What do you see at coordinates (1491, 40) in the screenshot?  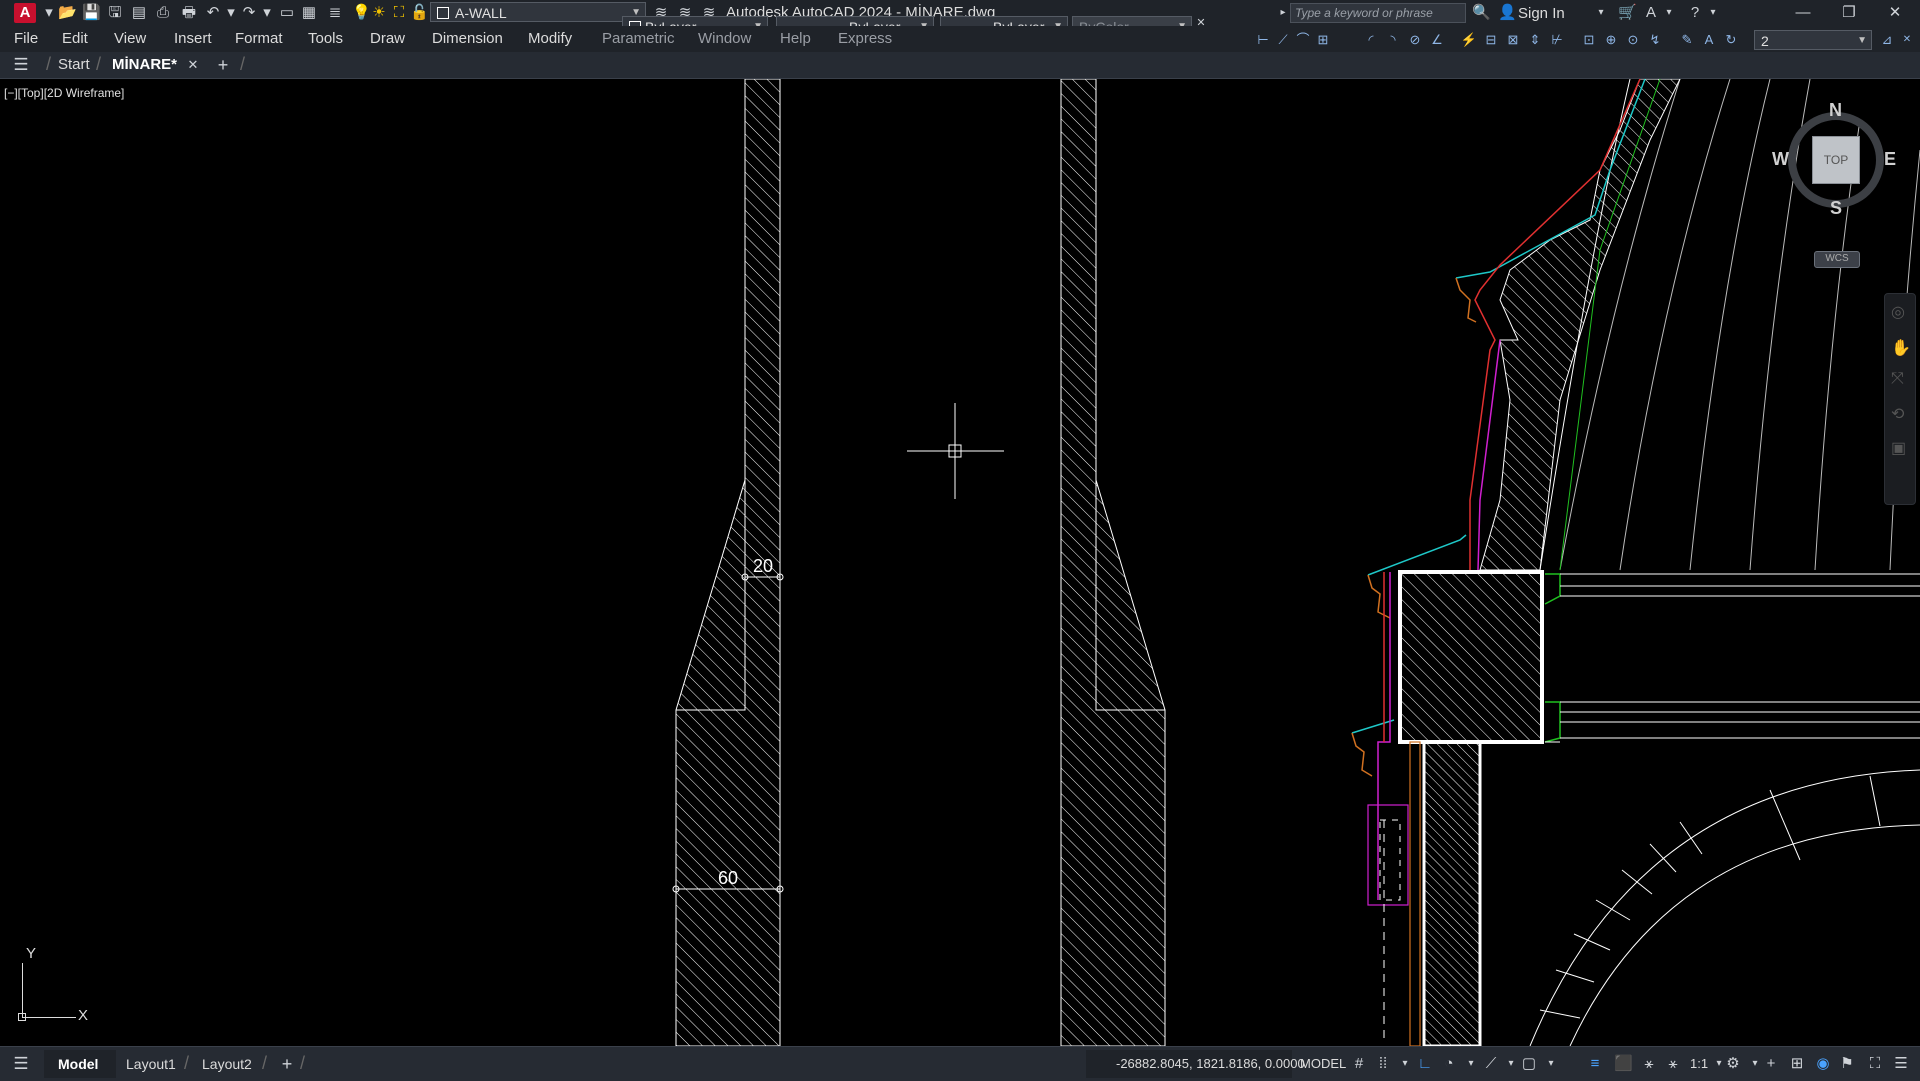 I see `dim-baseline-icon: ⊟` at bounding box center [1491, 40].